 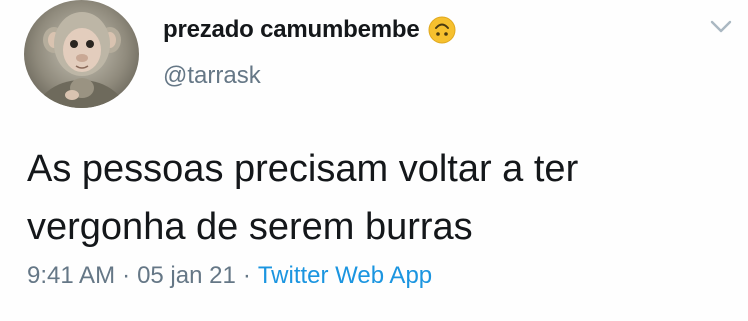 I want to click on monkey-avatar-image, so click(x=81, y=60).